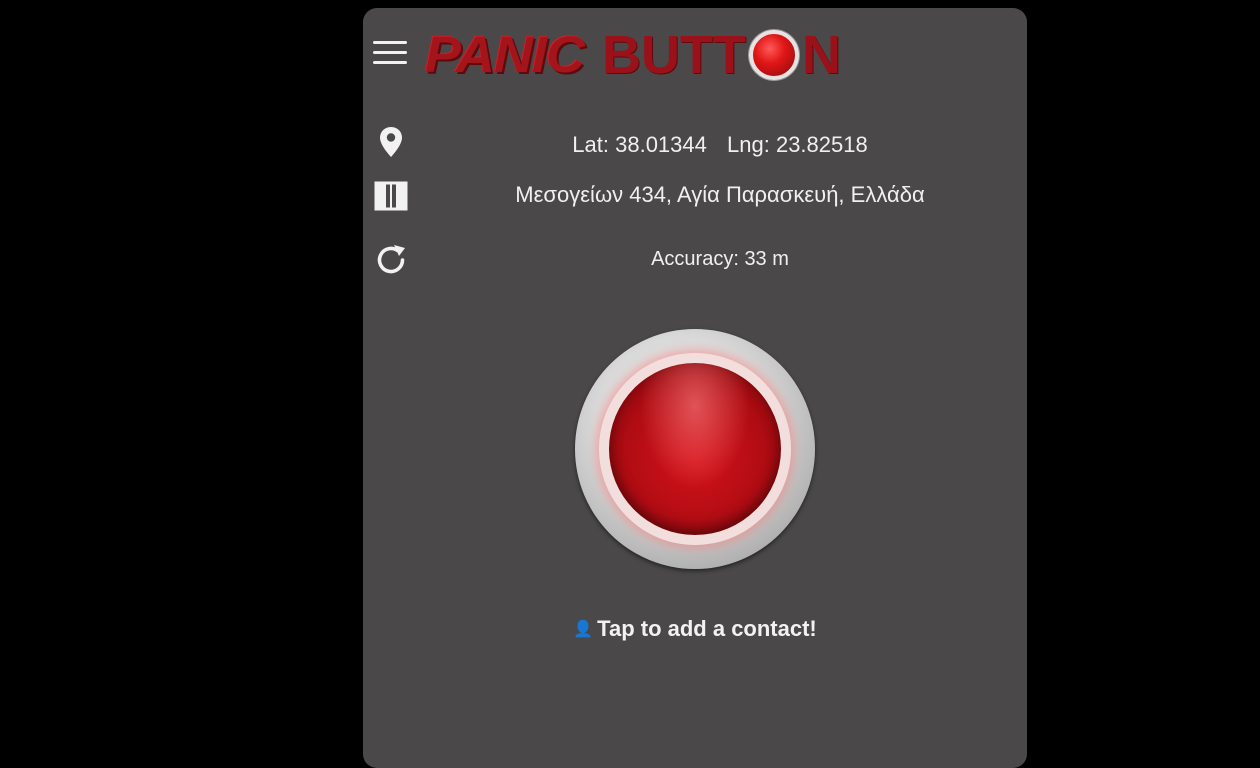  I want to click on logo-red-button-icon, so click(773, 55).